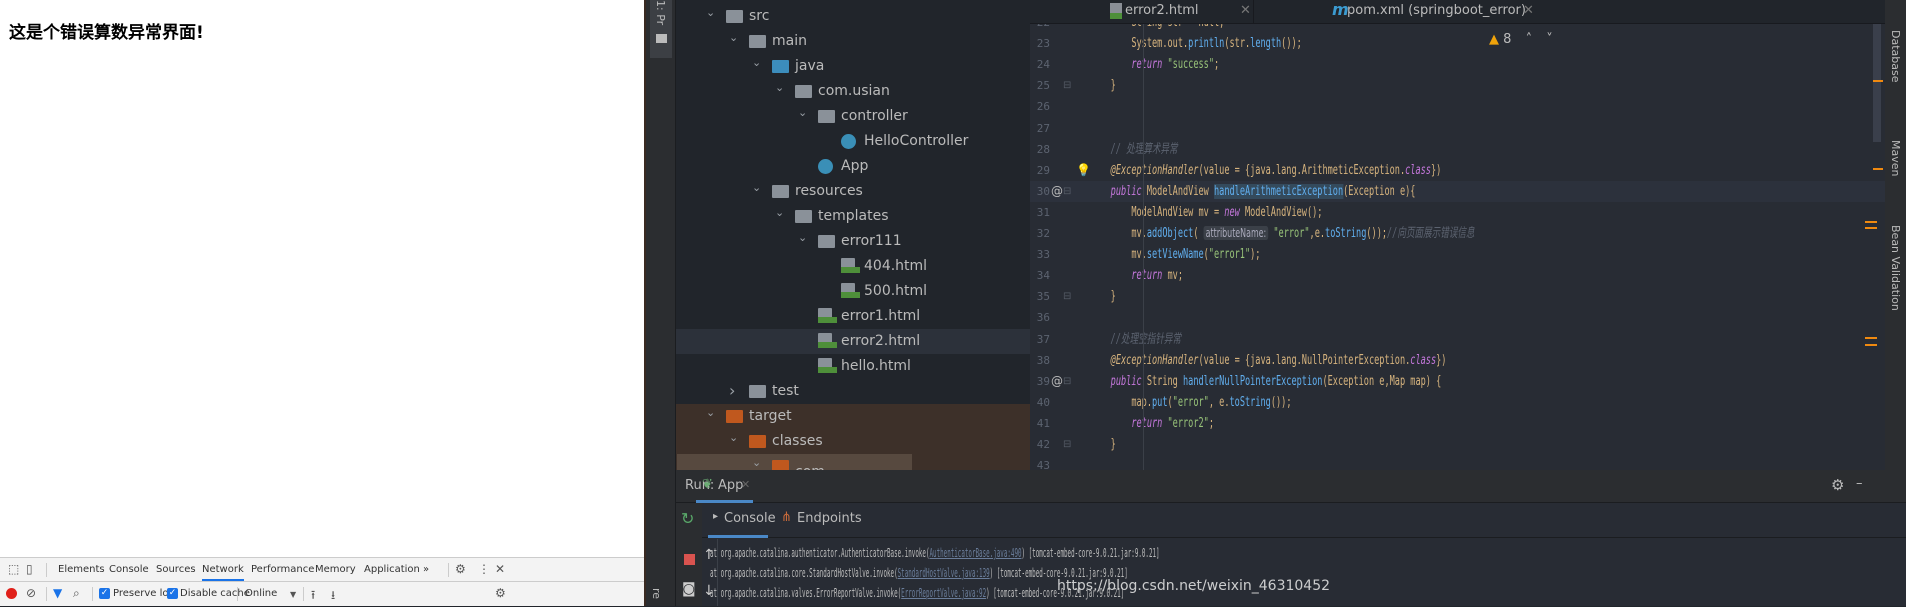 This screenshot has height=607, width=1906. Describe the element at coordinates (853, 166) in the screenshot. I see `tree-item: App` at that location.